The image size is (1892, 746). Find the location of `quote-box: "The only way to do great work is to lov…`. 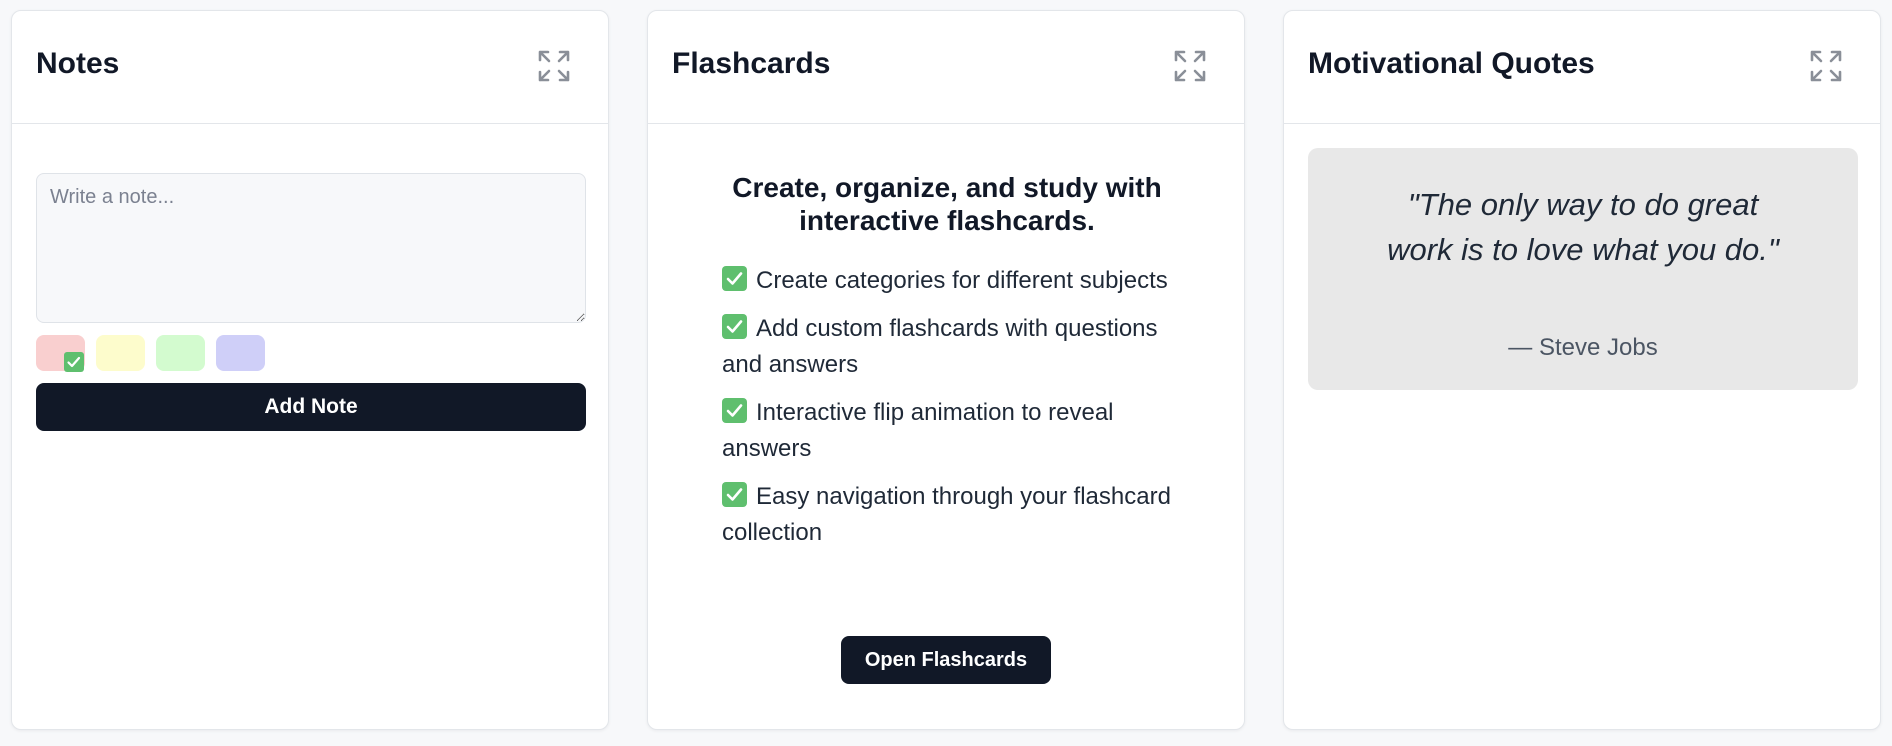

quote-box: "The only way to do great work is to lov… is located at coordinates (1583, 269).